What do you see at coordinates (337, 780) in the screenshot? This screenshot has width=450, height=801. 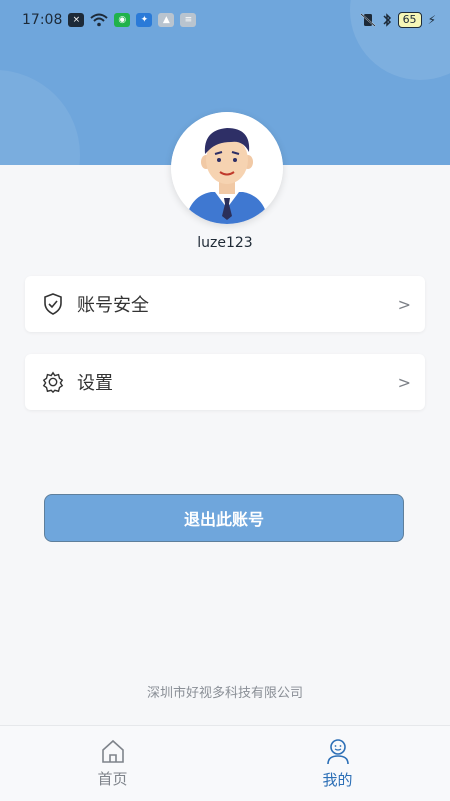 I see `nav-tab-label: 我的` at bounding box center [337, 780].